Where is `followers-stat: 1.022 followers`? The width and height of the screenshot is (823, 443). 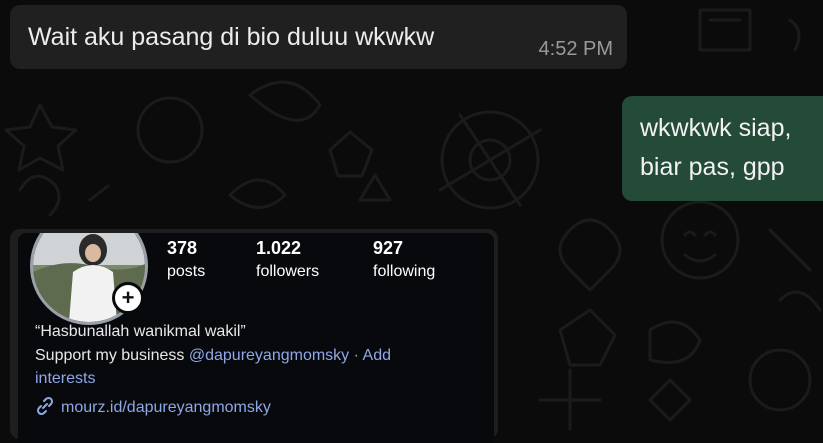 followers-stat: 1.022 followers is located at coordinates (287, 259).